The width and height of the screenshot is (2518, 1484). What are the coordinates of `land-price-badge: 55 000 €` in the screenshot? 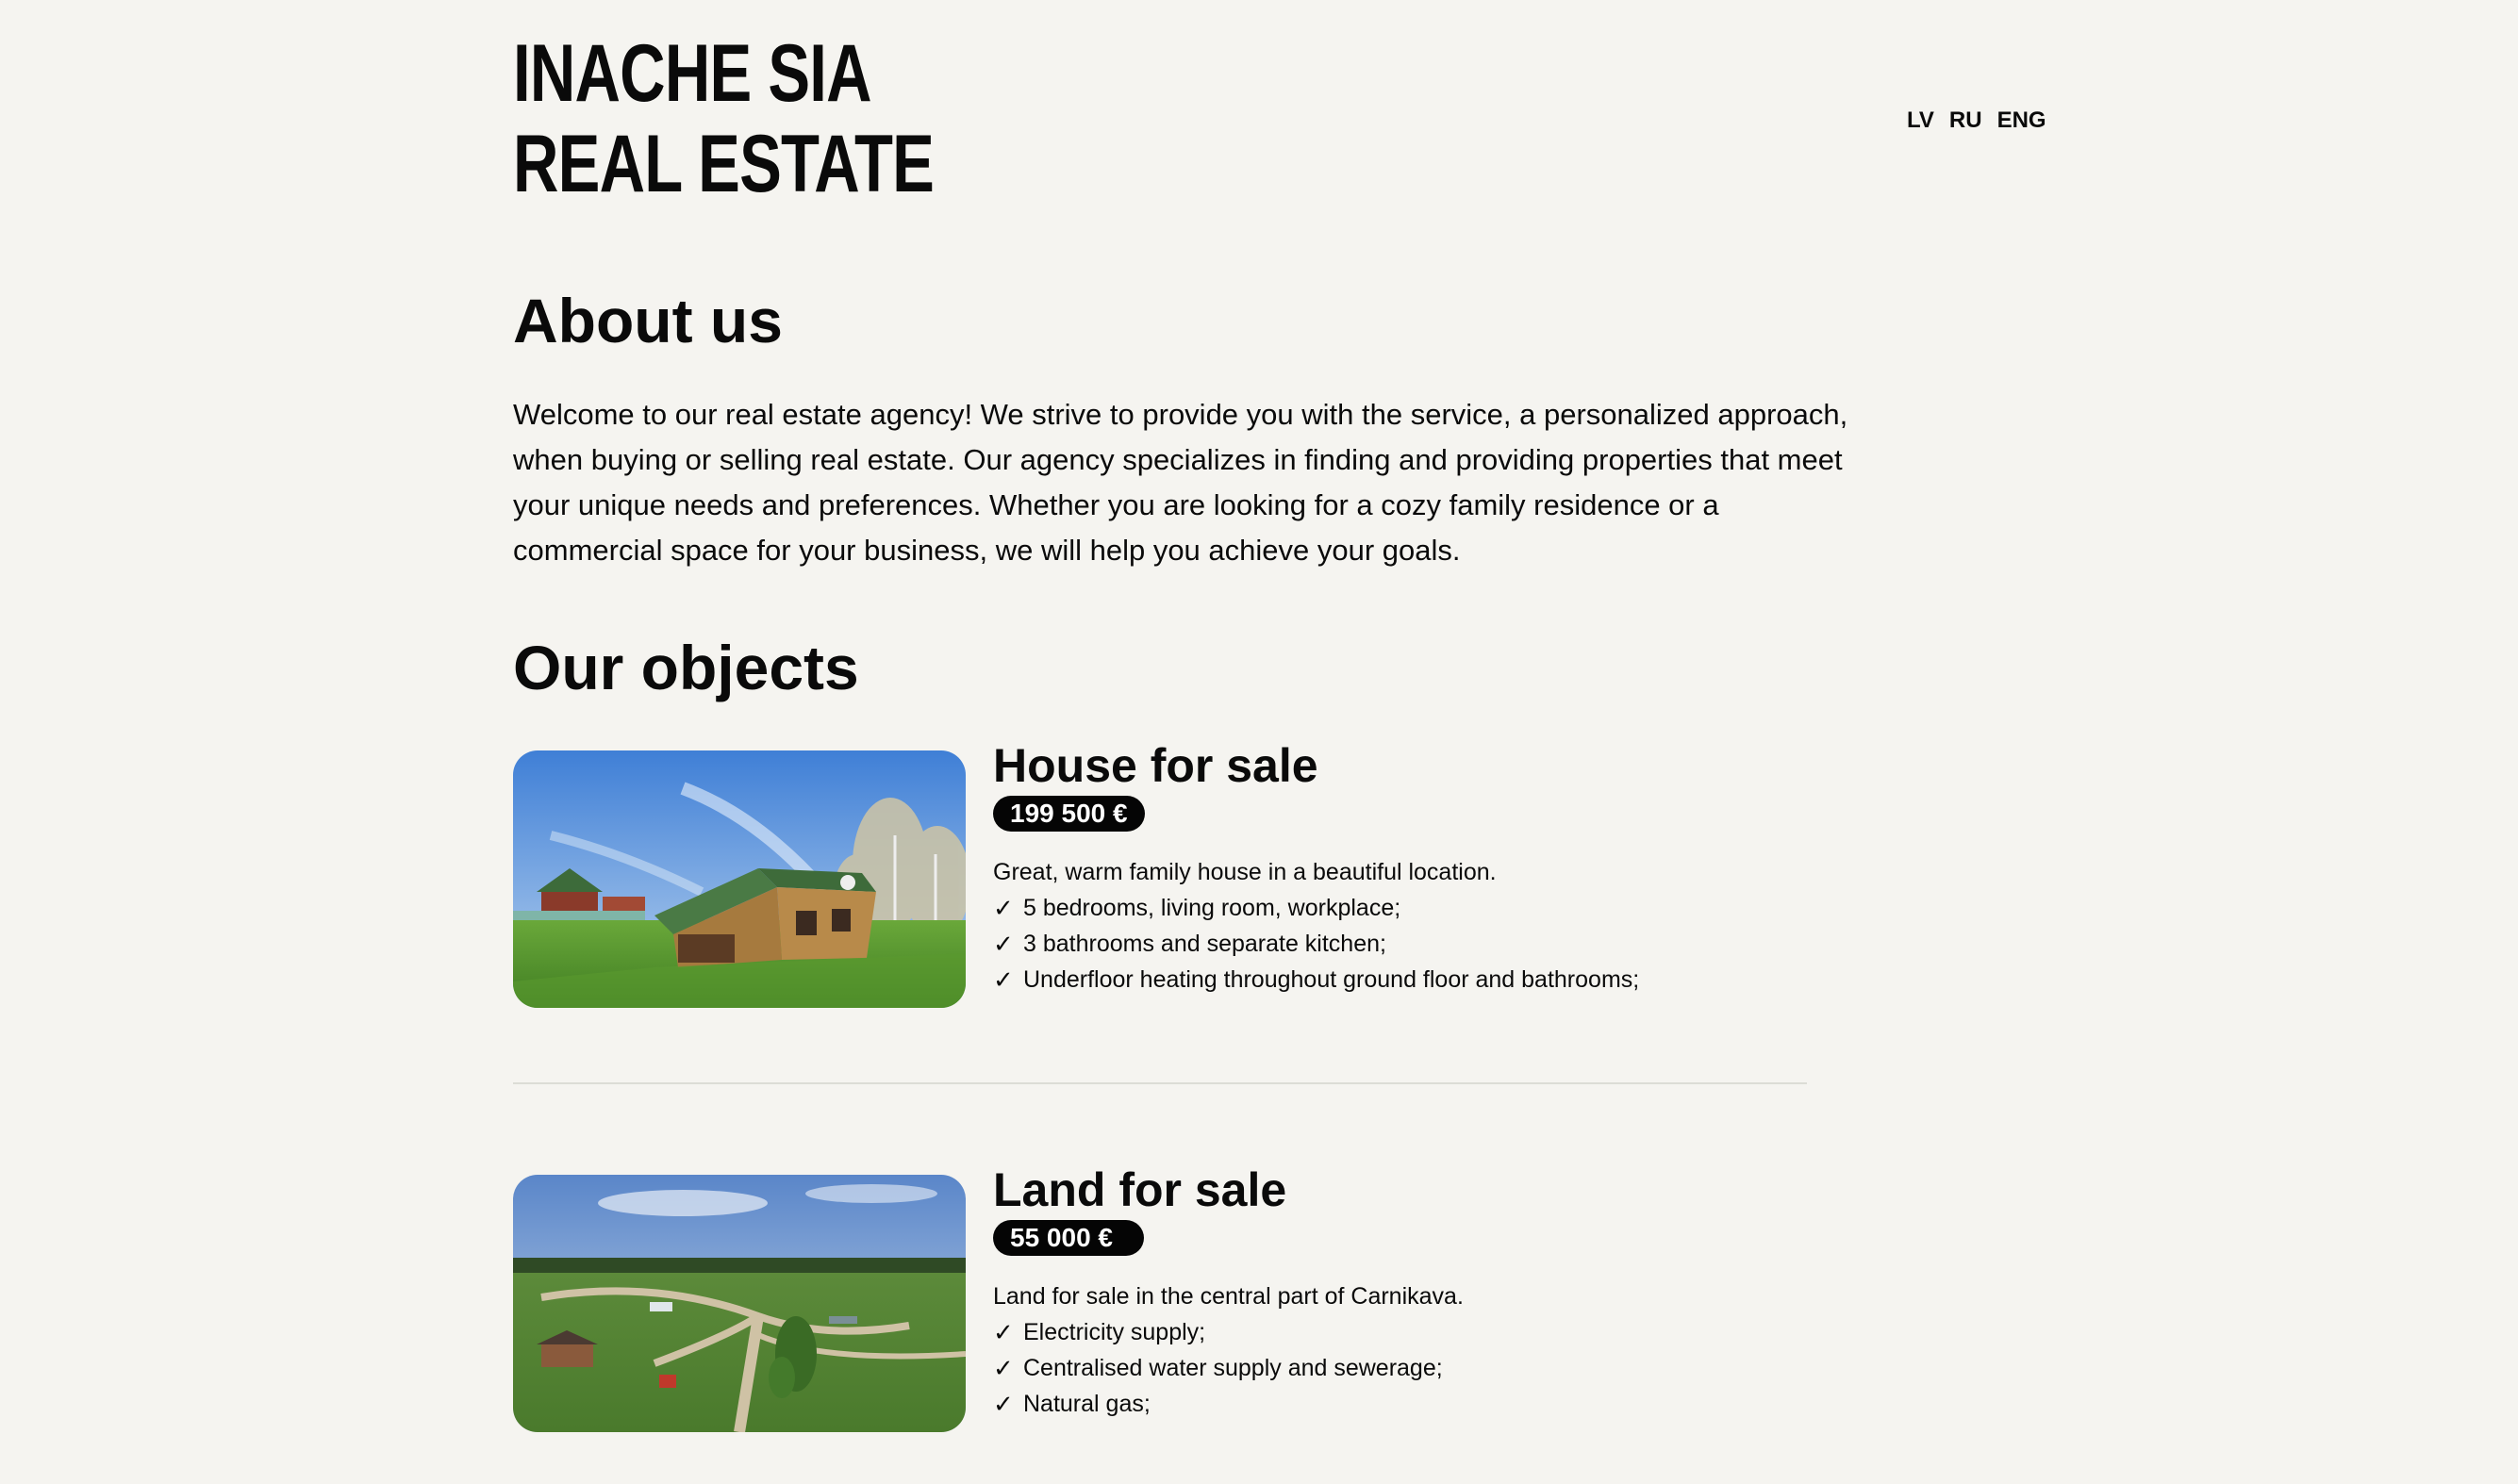 It's located at (1069, 1238).